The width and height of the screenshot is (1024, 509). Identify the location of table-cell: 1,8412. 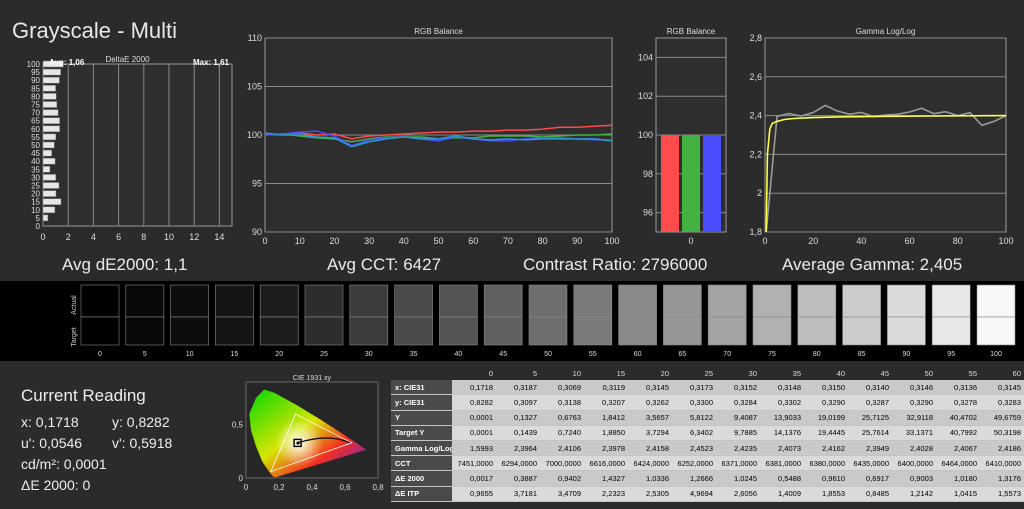
(606, 418).